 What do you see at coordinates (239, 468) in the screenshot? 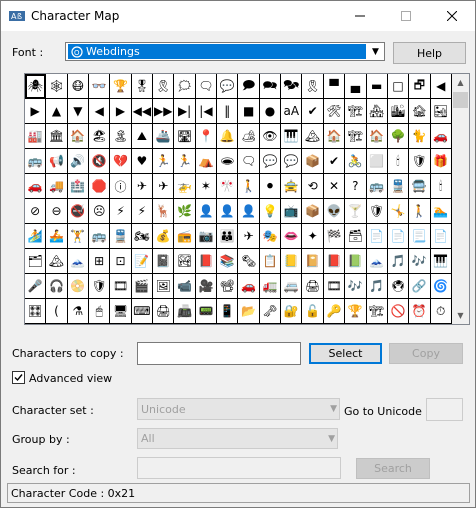
I see `search-input` at bounding box center [239, 468].